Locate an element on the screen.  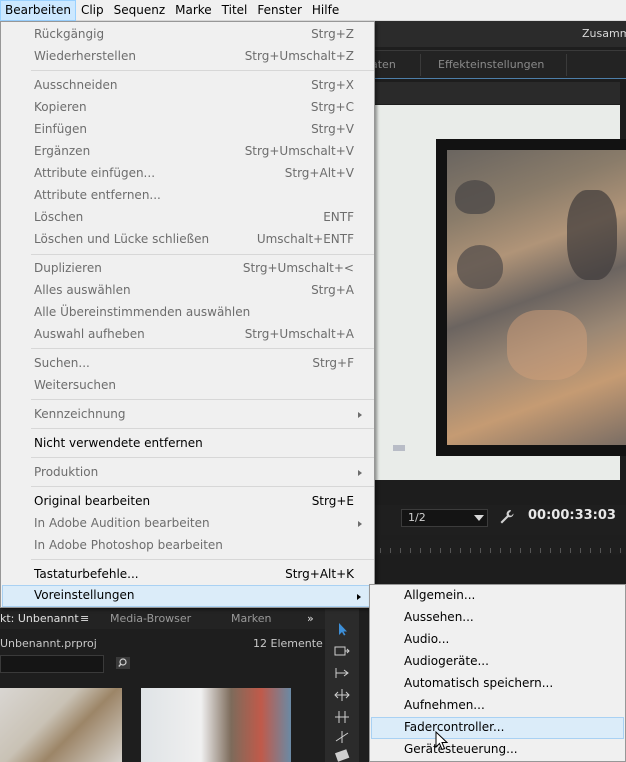
transport-controls is located at coordinates (498, 569).